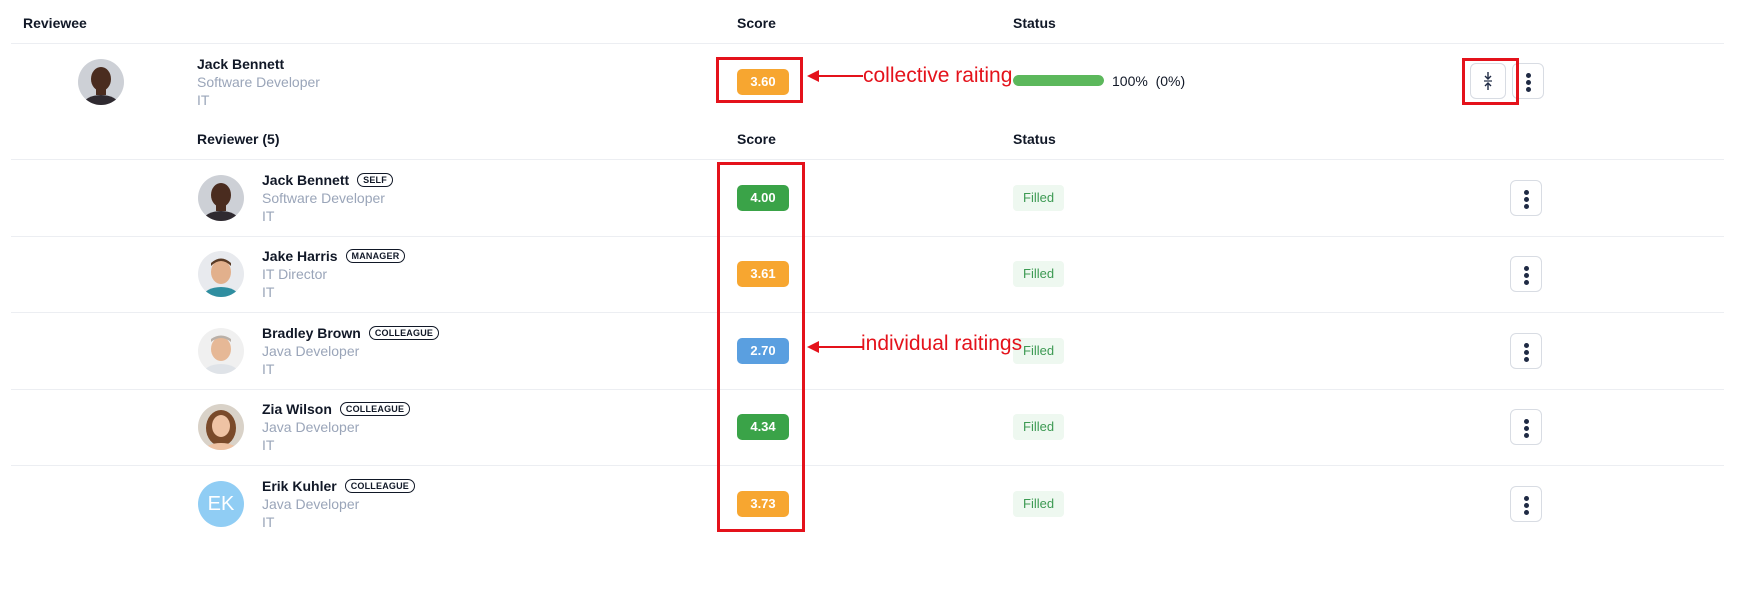 This screenshot has height=600, width=1747. I want to click on progress-label: 100% (0%), so click(1148, 81).